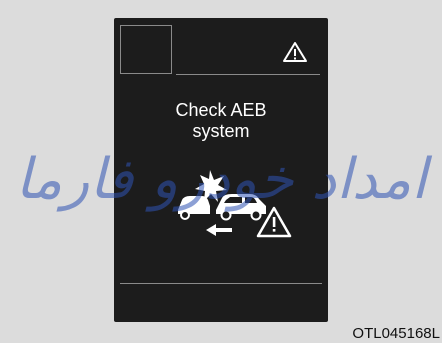 The width and height of the screenshot is (442, 343). I want to click on aeb-collision-warning-icon, so click(235, 204).